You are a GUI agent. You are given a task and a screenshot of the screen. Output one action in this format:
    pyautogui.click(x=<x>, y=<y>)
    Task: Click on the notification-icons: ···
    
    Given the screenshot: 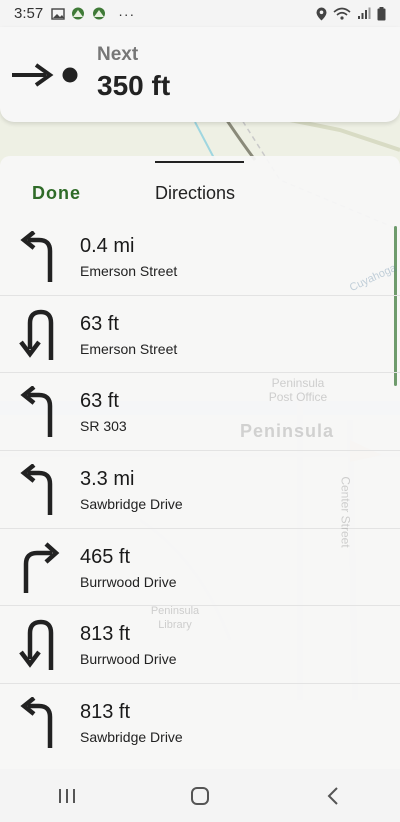 What is the action you would take?
    pyautogui.click(x=93, y=14)
    